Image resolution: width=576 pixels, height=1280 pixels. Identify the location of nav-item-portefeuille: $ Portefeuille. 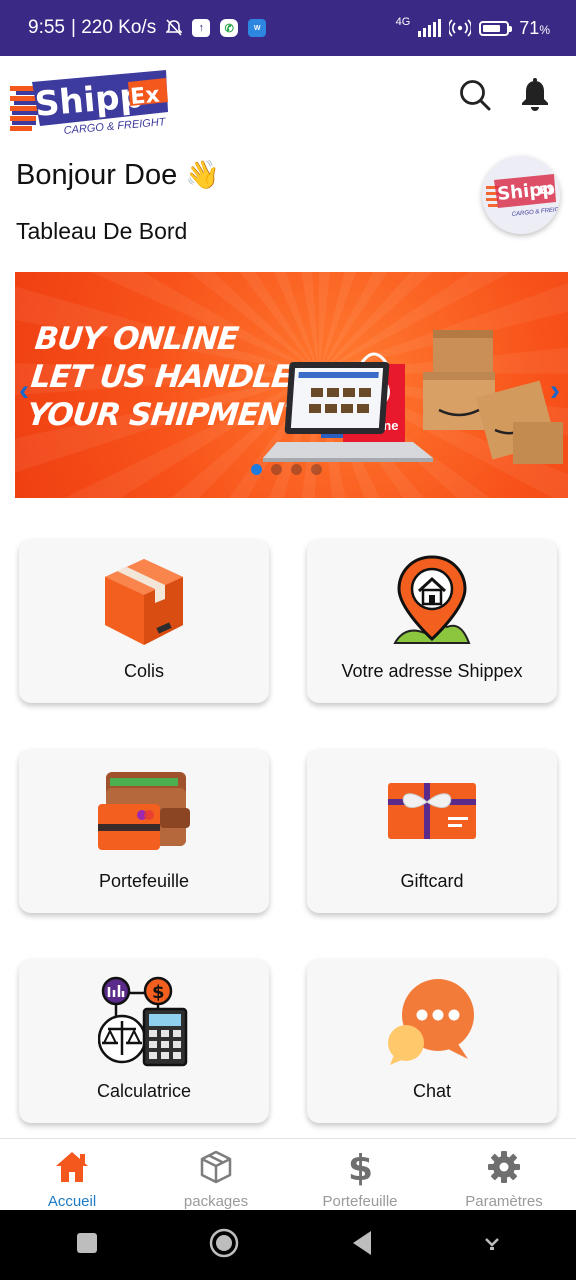
(360, 1174).